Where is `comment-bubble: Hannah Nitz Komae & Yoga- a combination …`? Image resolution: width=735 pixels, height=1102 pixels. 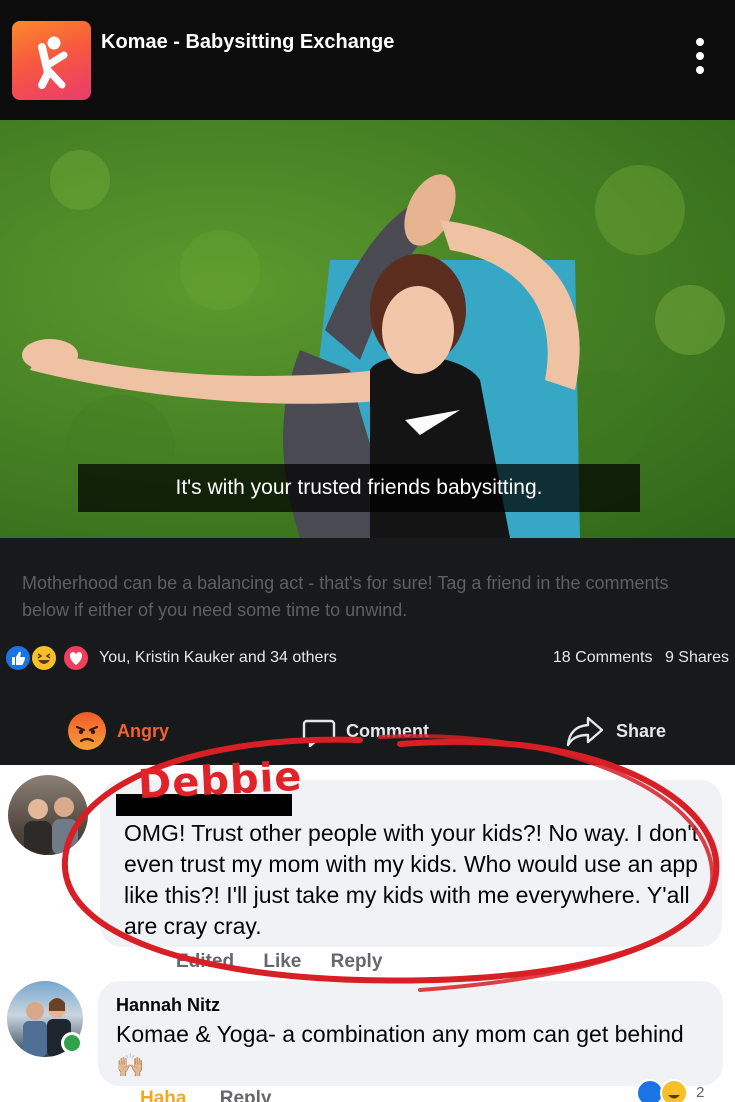 comment-bubble: Hannah Nitz Komae & Yoga- a combination … is located at coordinates (410, 1033).